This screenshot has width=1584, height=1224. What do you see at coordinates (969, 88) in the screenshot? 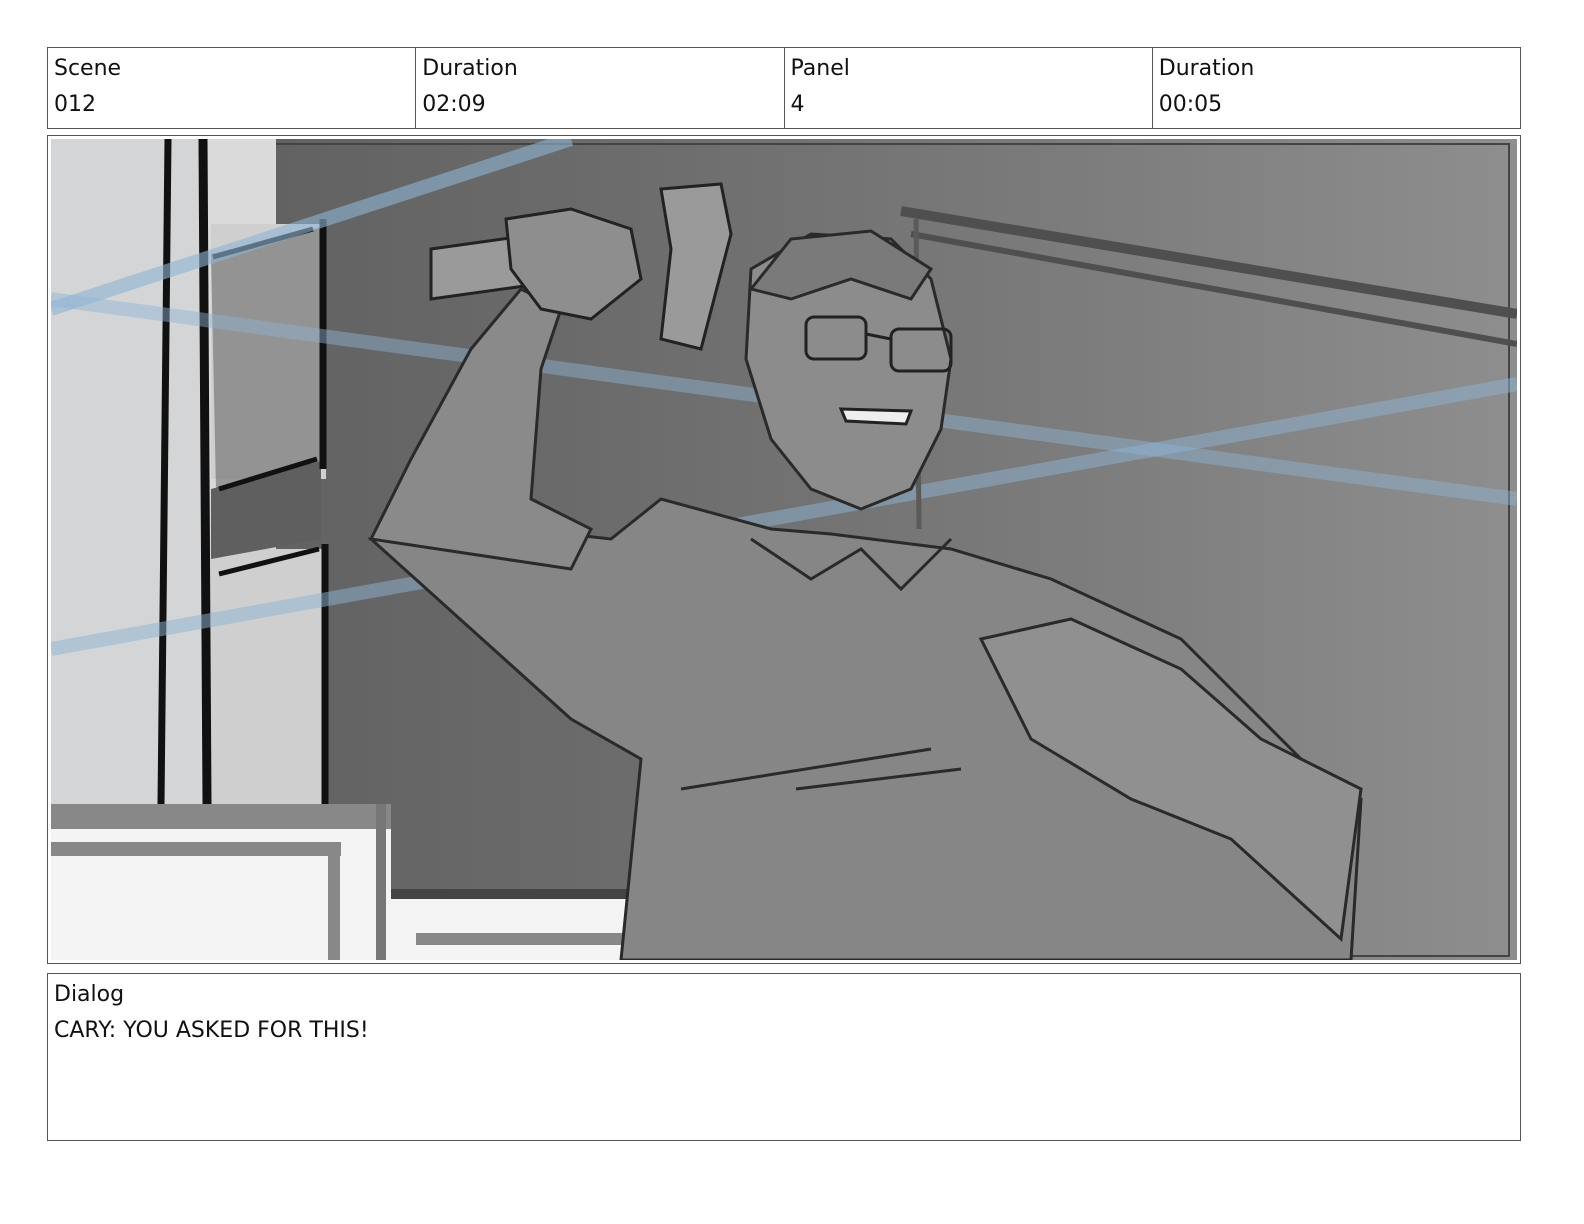
I see `panel-cell: Panel 4` at bounding box center [969, 88].